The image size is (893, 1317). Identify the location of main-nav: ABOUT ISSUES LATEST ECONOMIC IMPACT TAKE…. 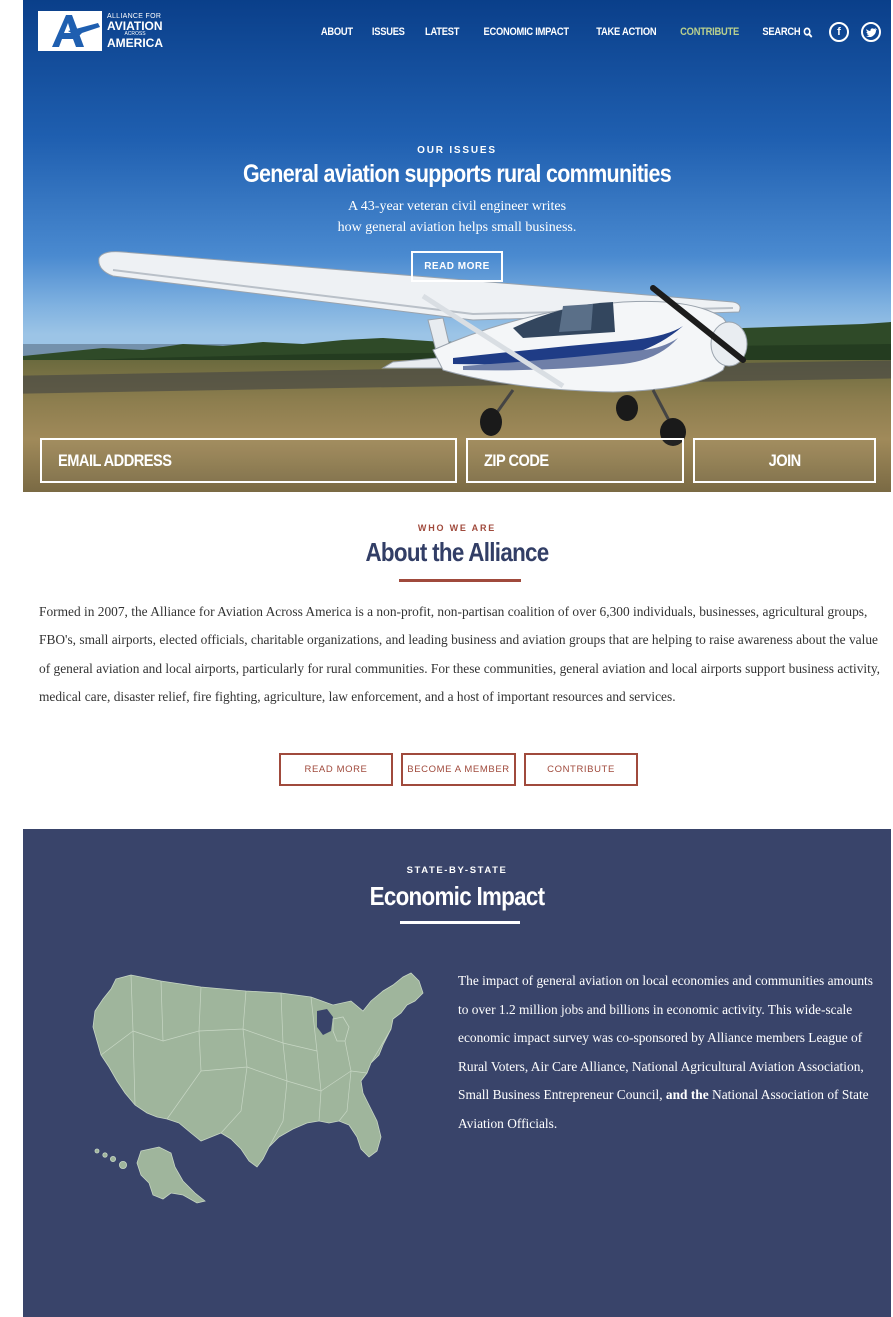
(592, 32).